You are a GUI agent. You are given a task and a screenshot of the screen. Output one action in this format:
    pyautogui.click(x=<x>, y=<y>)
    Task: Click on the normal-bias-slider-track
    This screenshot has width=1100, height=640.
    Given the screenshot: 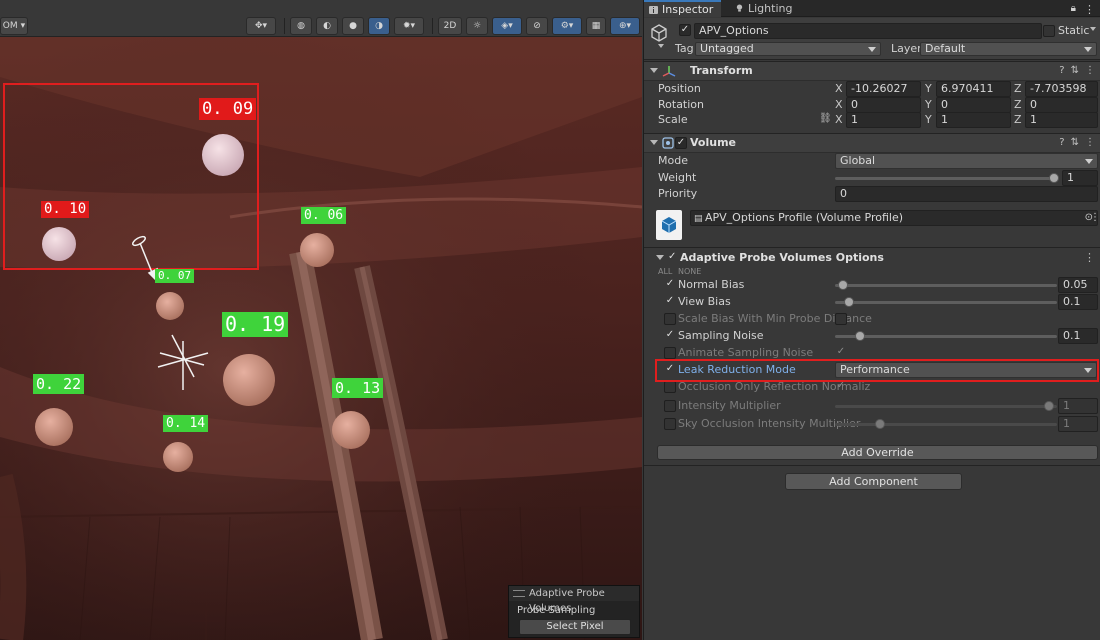 What is the action you would take?
    pyautogui.click(x=946, y=285)
    